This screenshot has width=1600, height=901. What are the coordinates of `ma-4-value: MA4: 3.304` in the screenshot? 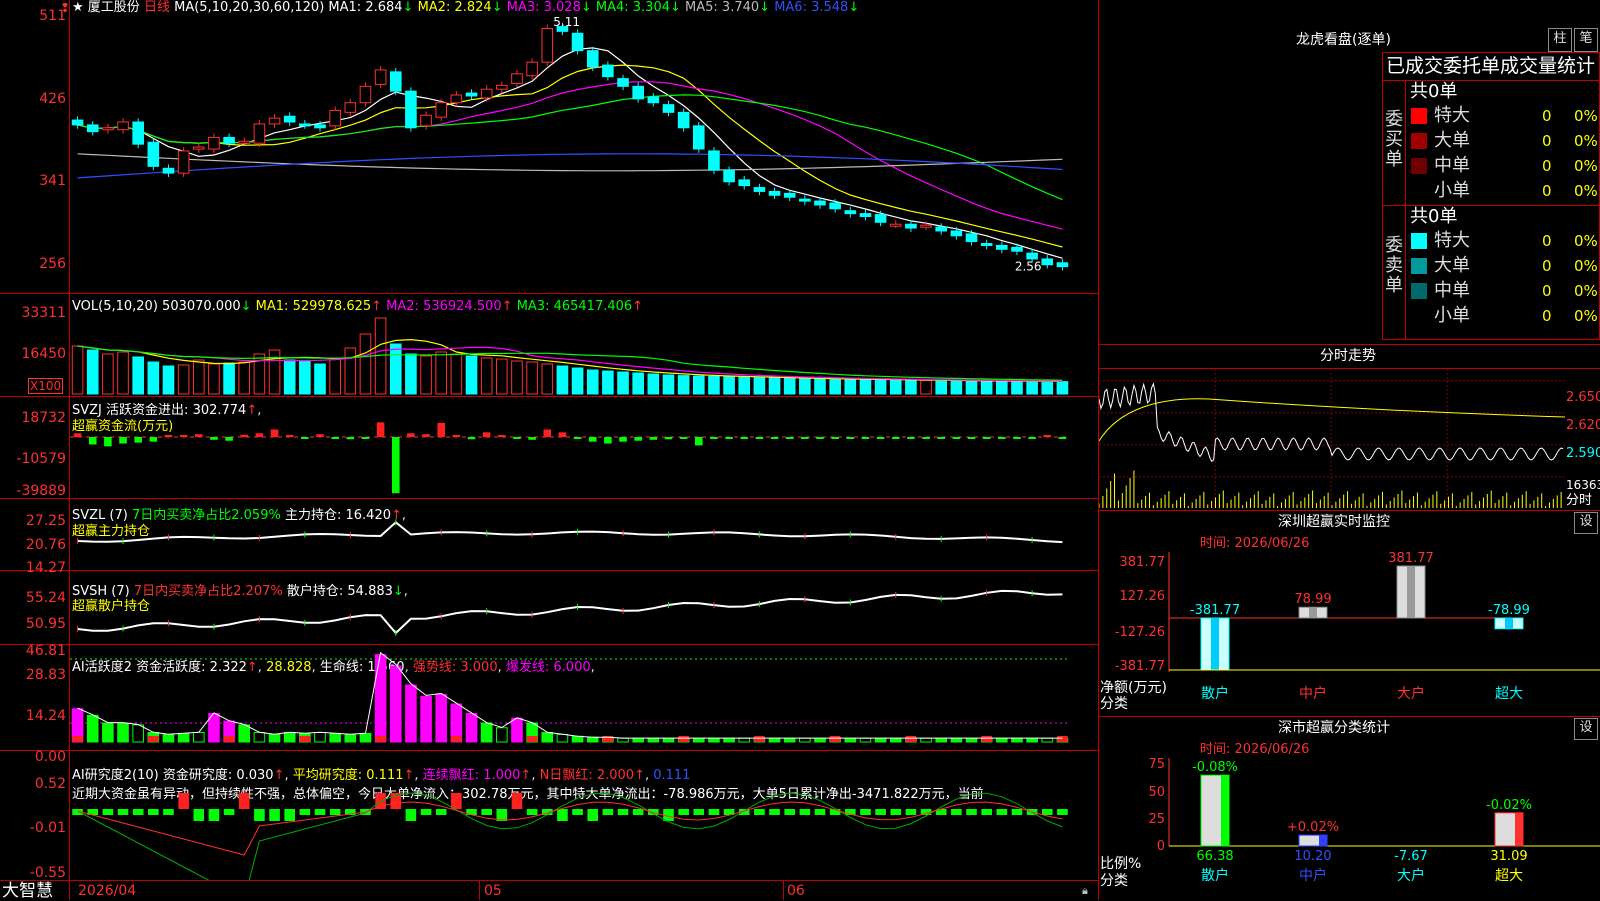 It's located at (630, 7).